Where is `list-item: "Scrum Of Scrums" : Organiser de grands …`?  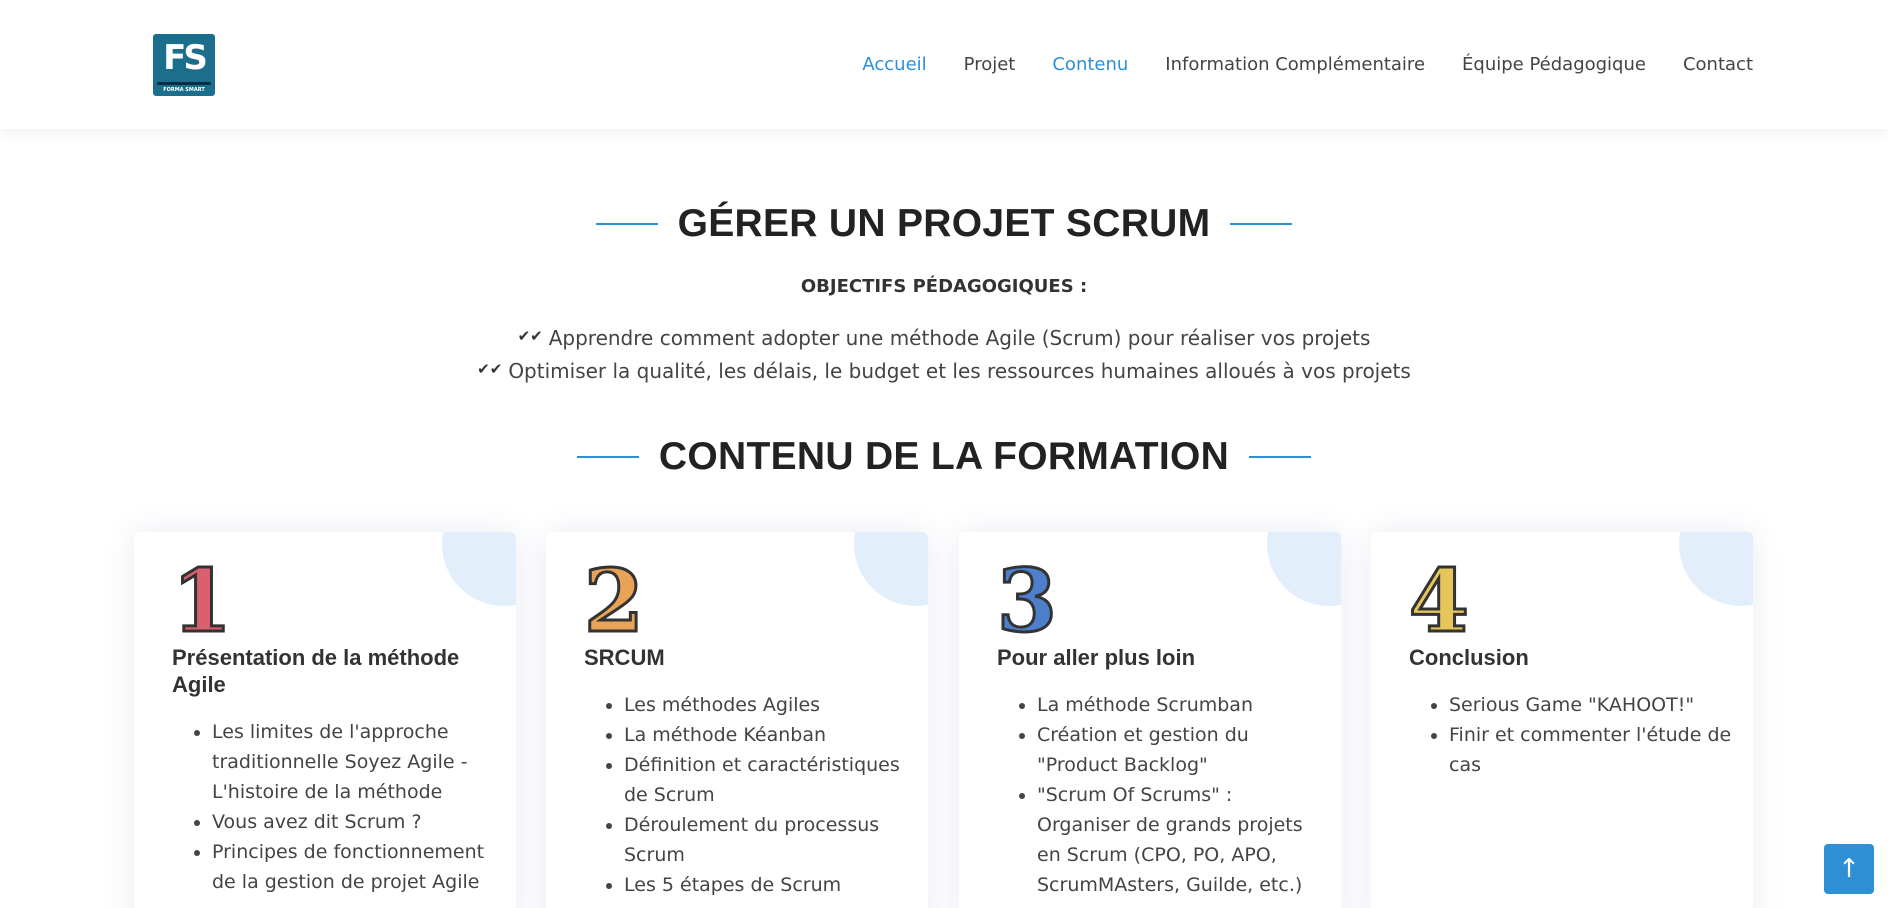
list-item: "Scrum Of Scrums" : Organiser de grands … is located at coordinates (1182, 840).